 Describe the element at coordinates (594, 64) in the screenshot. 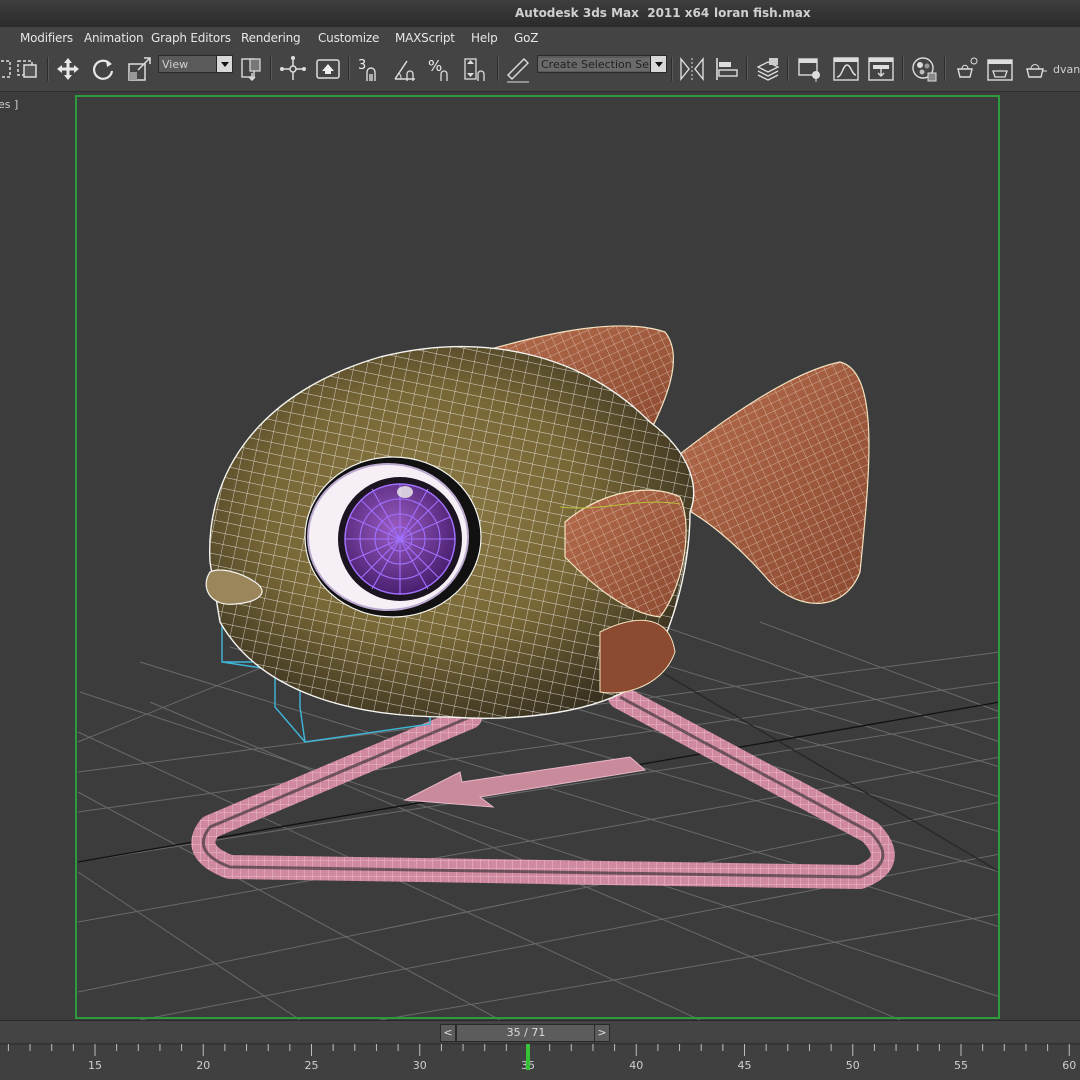

I see `named-selection-placeholder: Create Selection Se` at that location.